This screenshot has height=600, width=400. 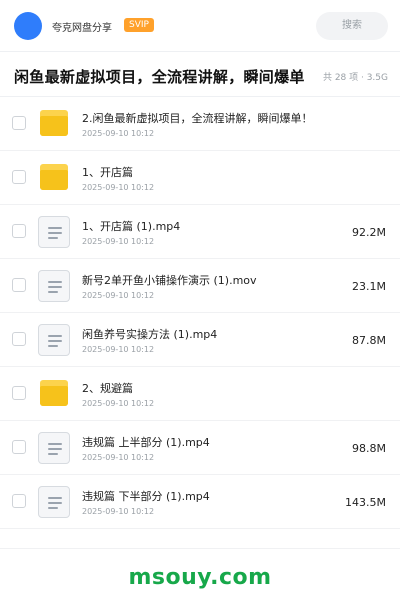 I want to click on file-name: 闲鱼养号实操方法 (1).mp4, so click(x=149, y=334).